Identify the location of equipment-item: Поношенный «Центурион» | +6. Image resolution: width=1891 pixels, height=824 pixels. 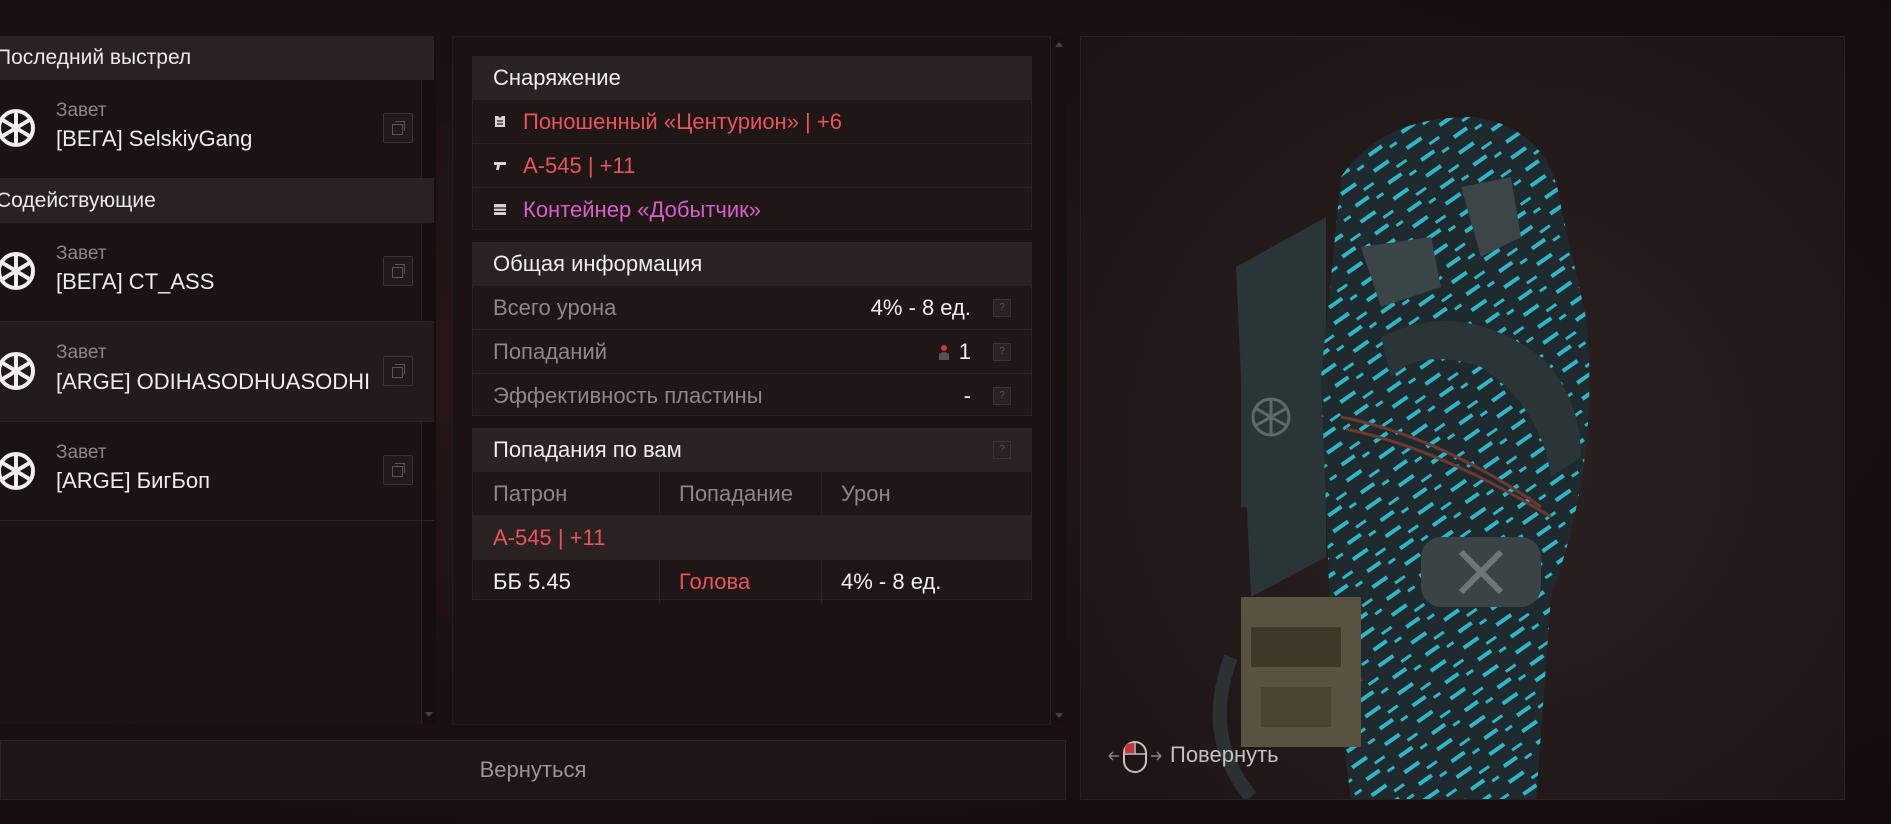
(752, 121).